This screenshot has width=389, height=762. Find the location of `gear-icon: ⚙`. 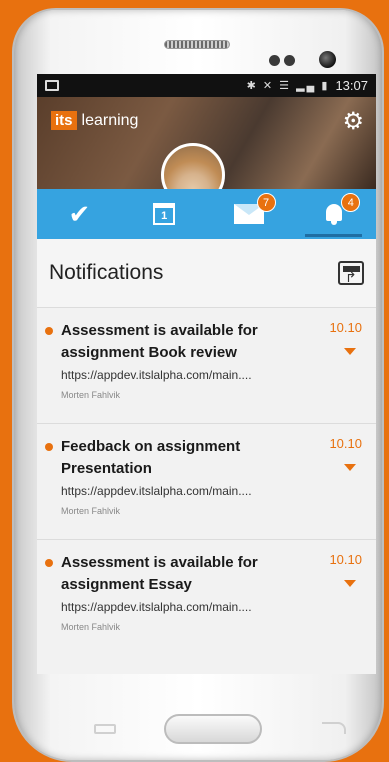

gear-icon: ⚙ is located at coordinates (353, 121).